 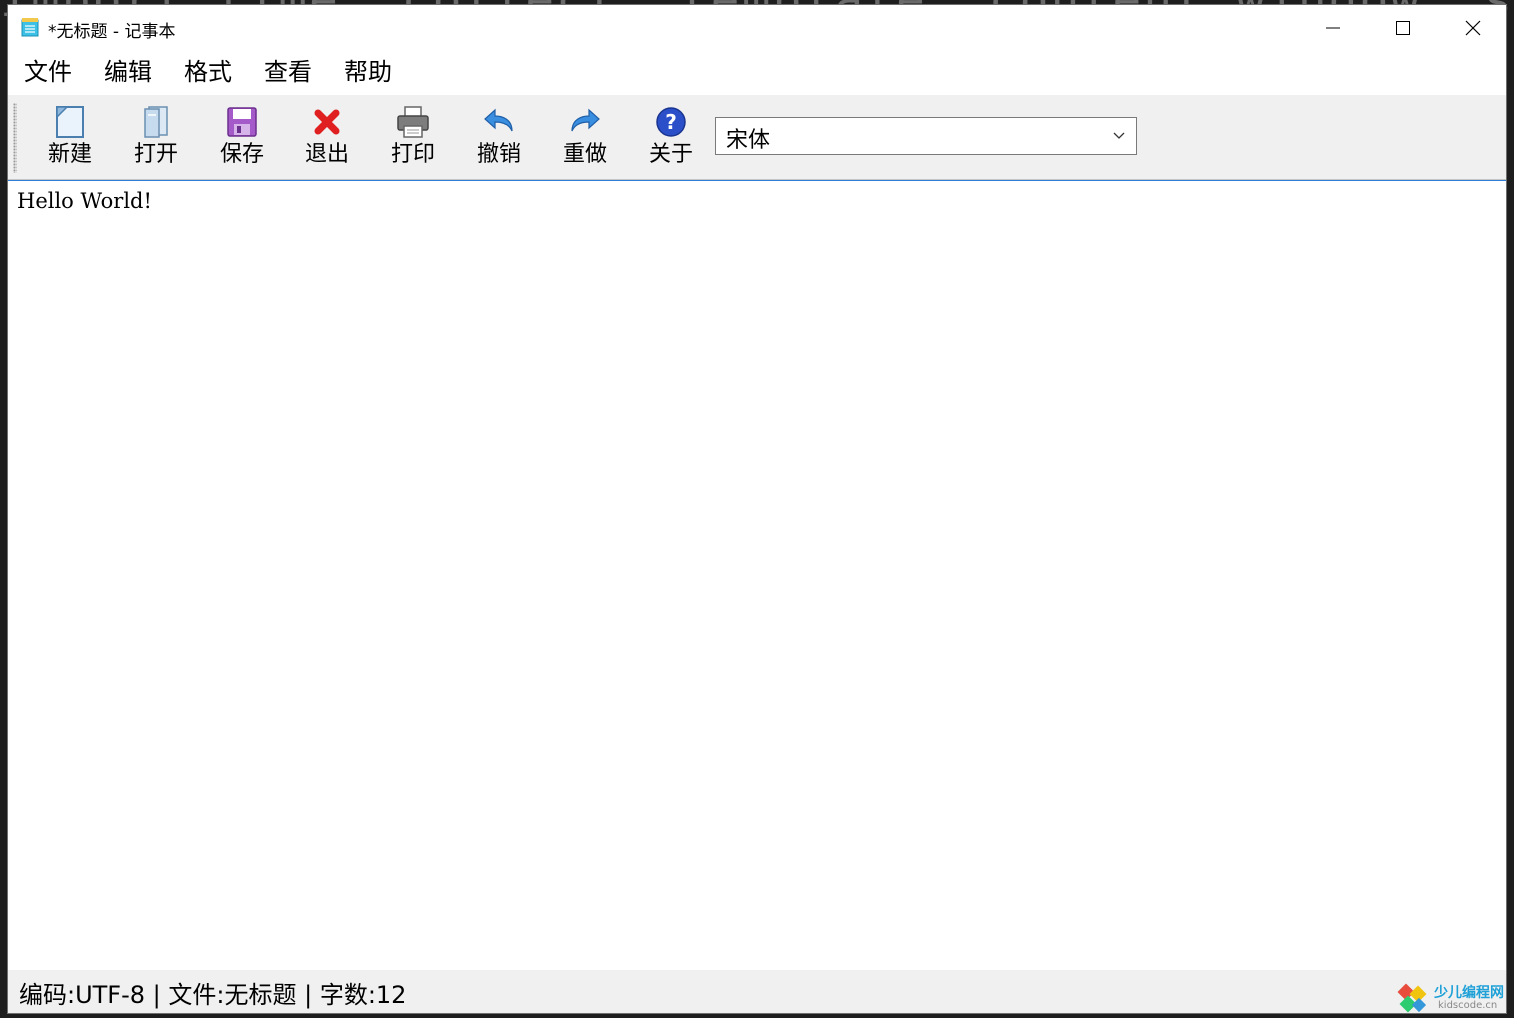 I want to click on help-icon: ?, so click(x=671, y=122).